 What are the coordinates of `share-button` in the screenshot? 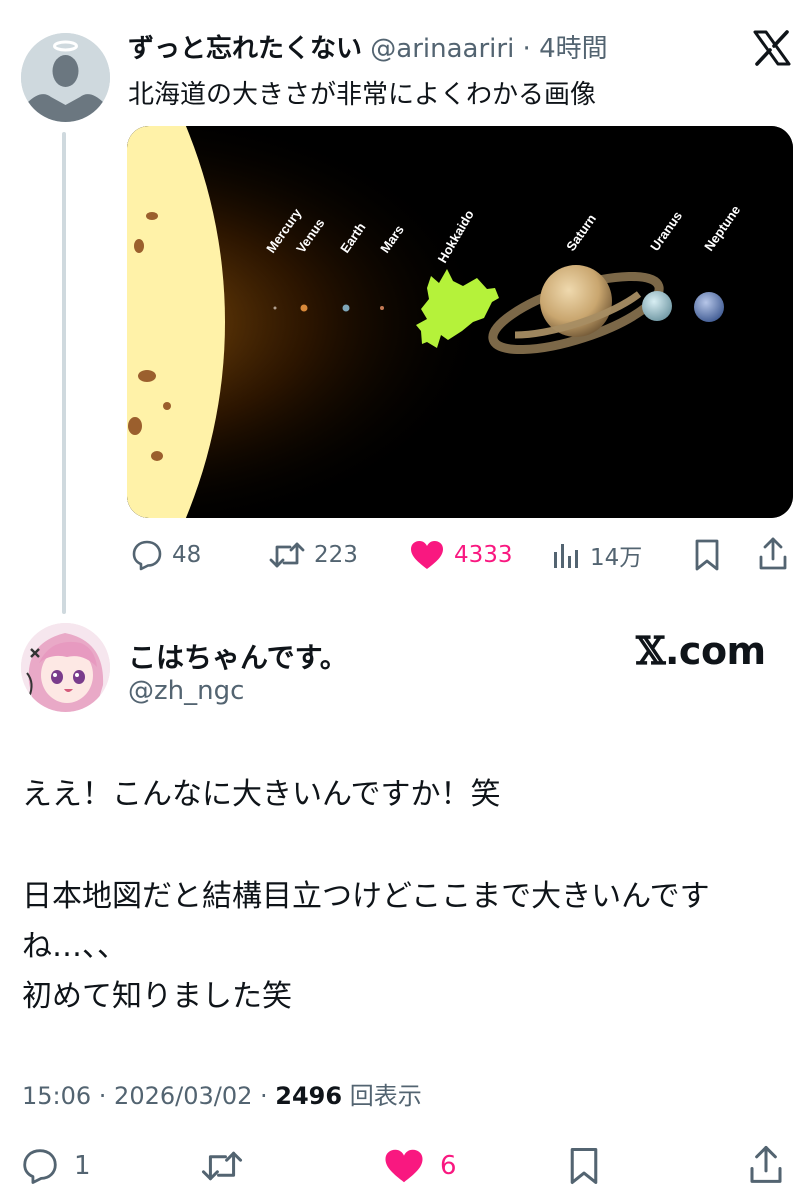 It's located at (773, 554).